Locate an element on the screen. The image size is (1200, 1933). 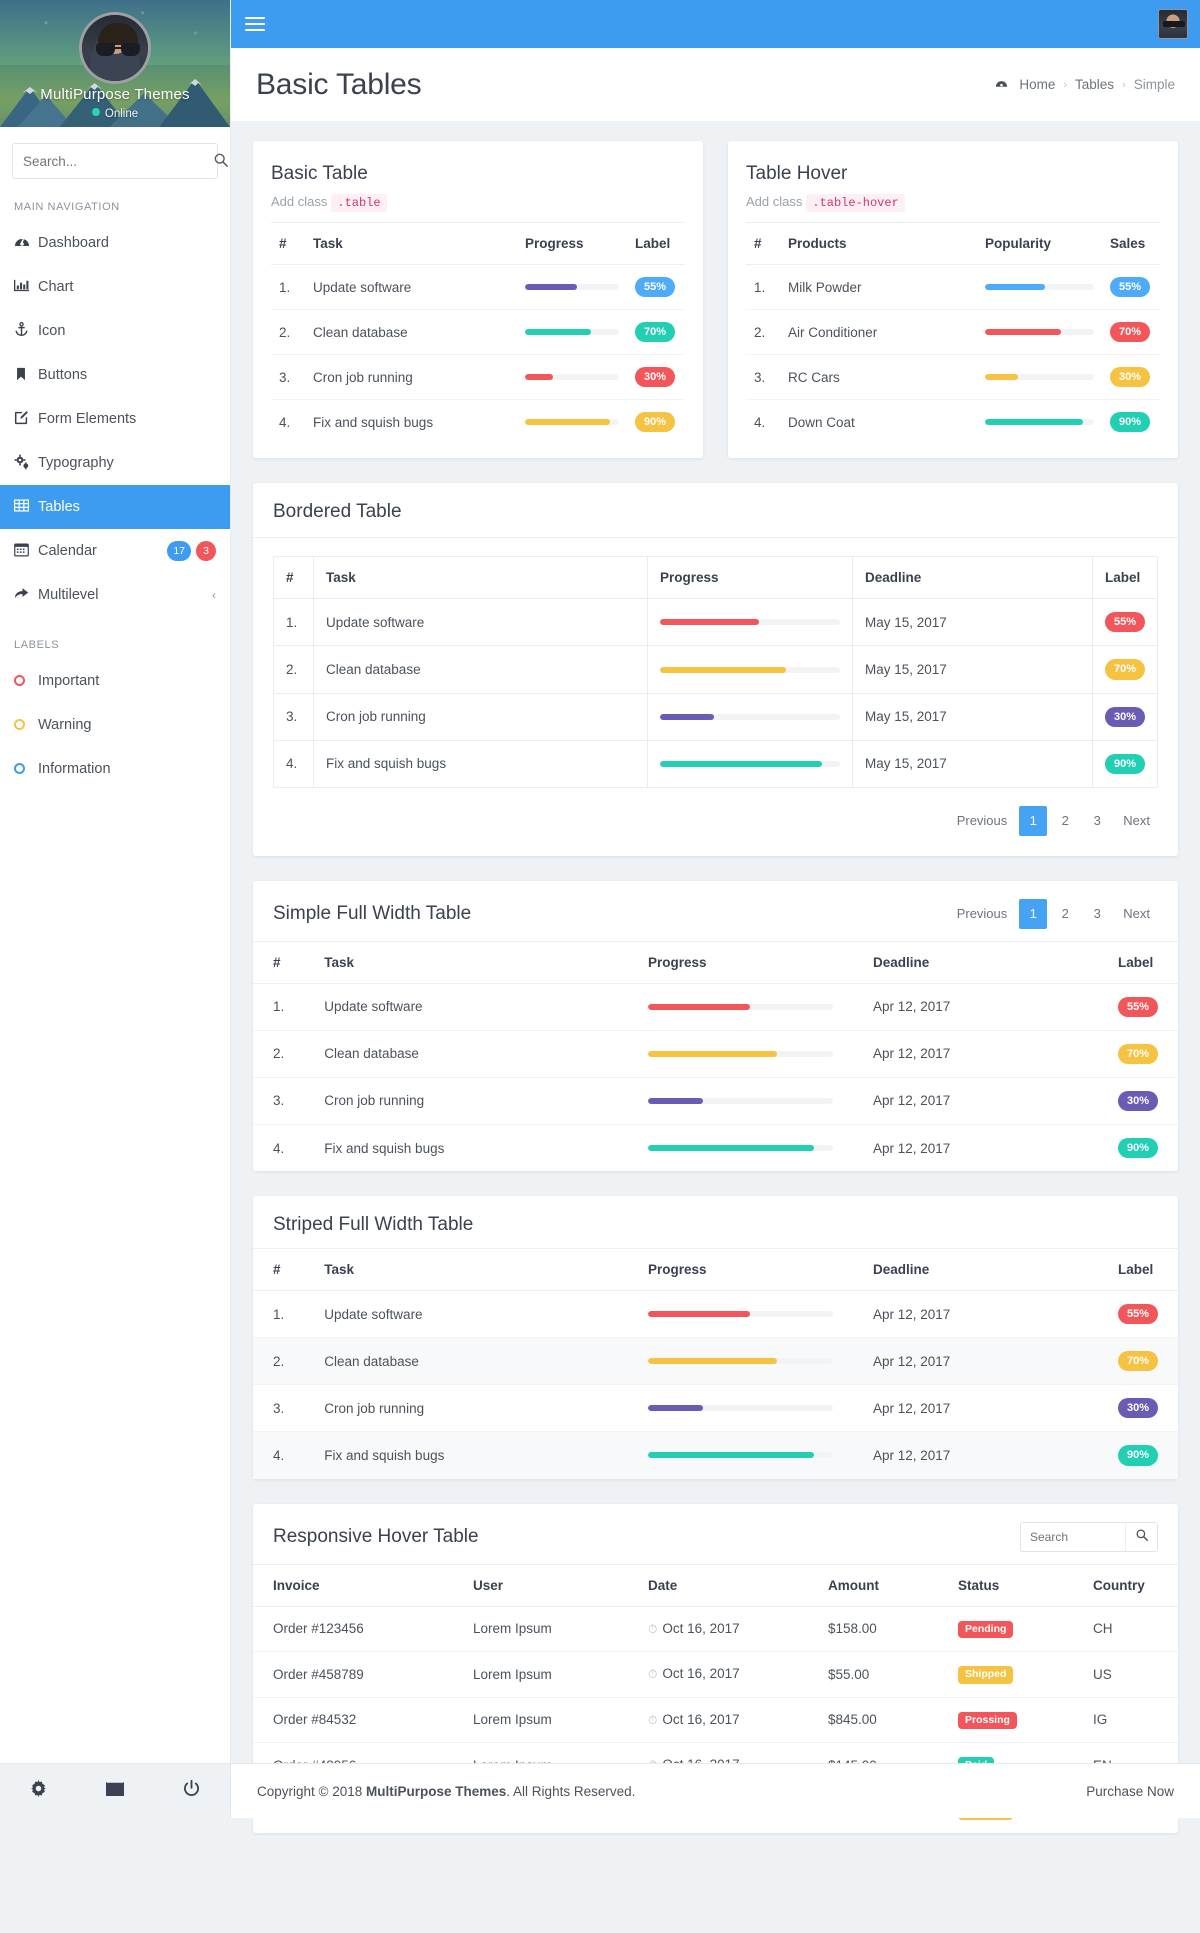
search-input is located at coordinates (111, 161).